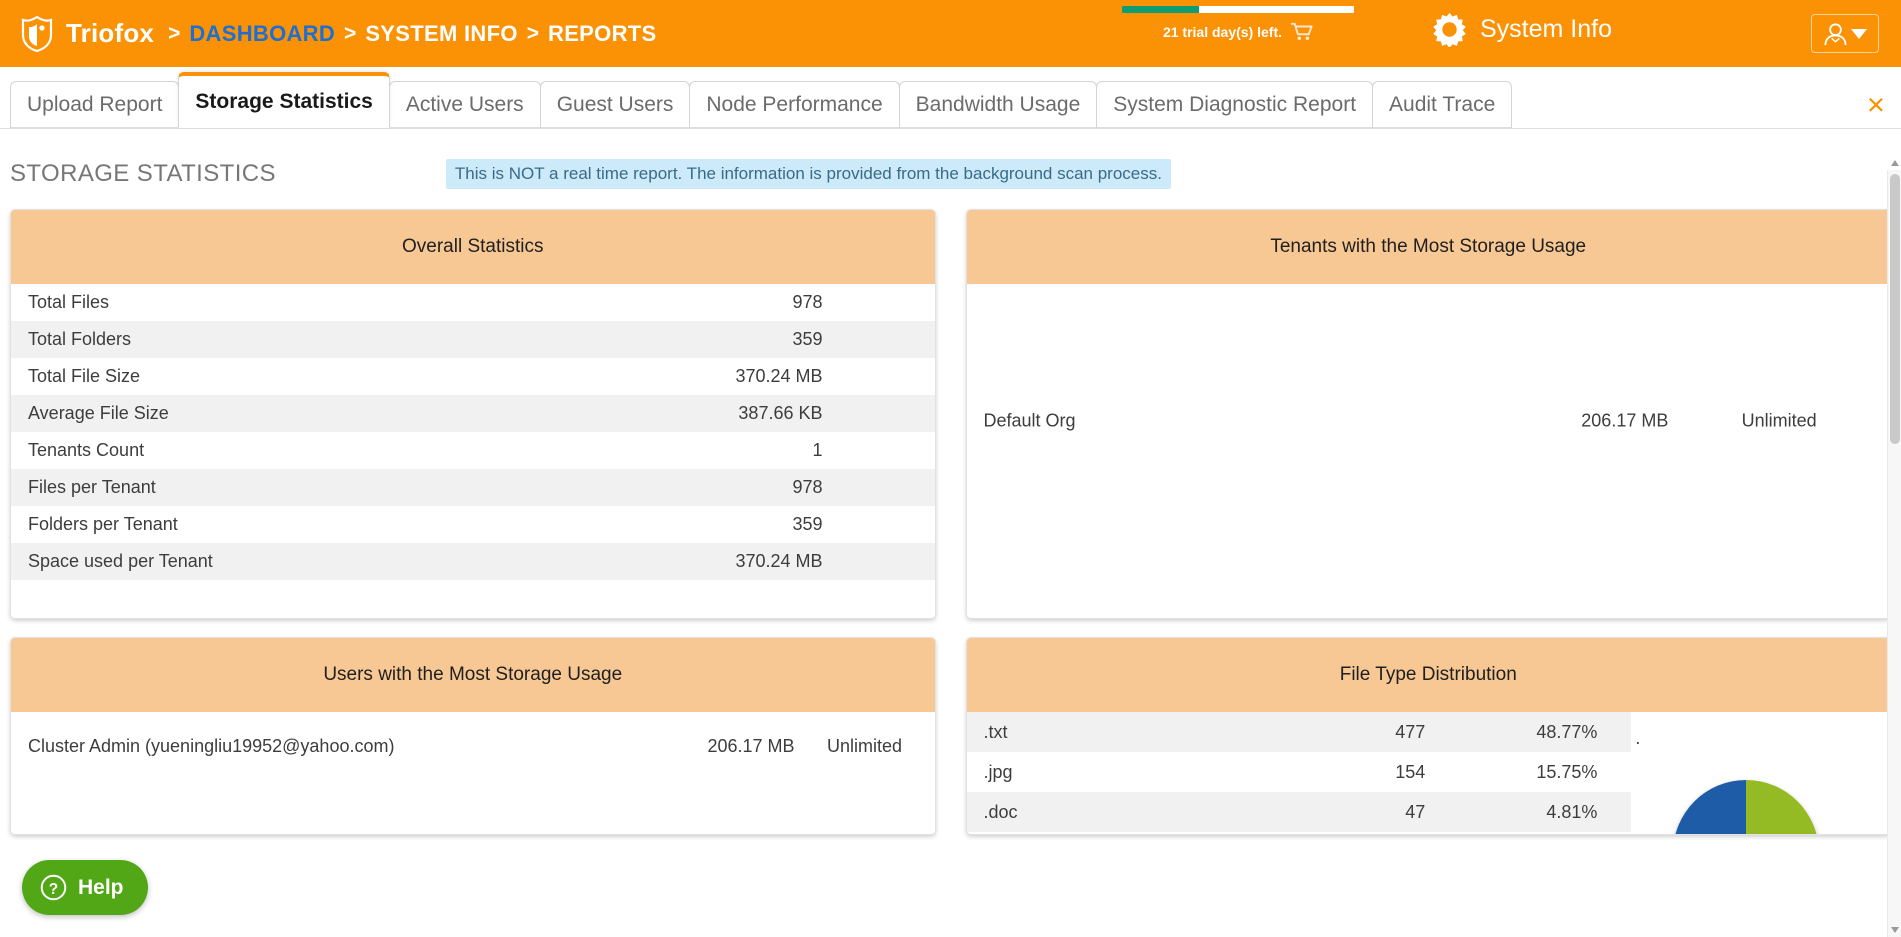  I want to click on help-button: ? Help, so click(85, 887).